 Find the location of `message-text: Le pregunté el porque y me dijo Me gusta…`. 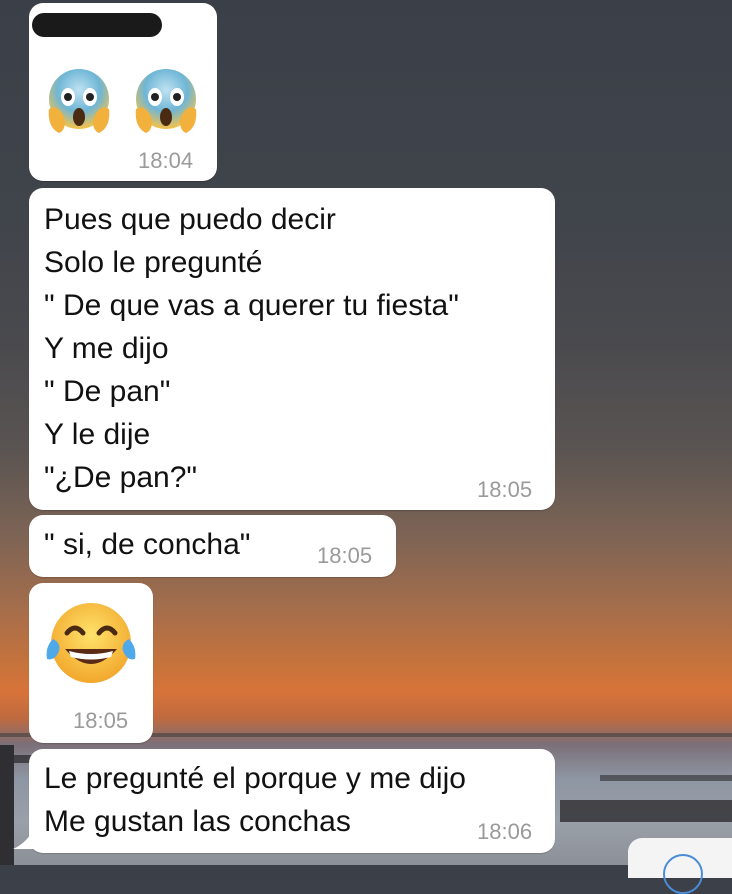

message-text: Le pregunté el porque y me dijo Me gusta… is located at coordinates (255, 800).